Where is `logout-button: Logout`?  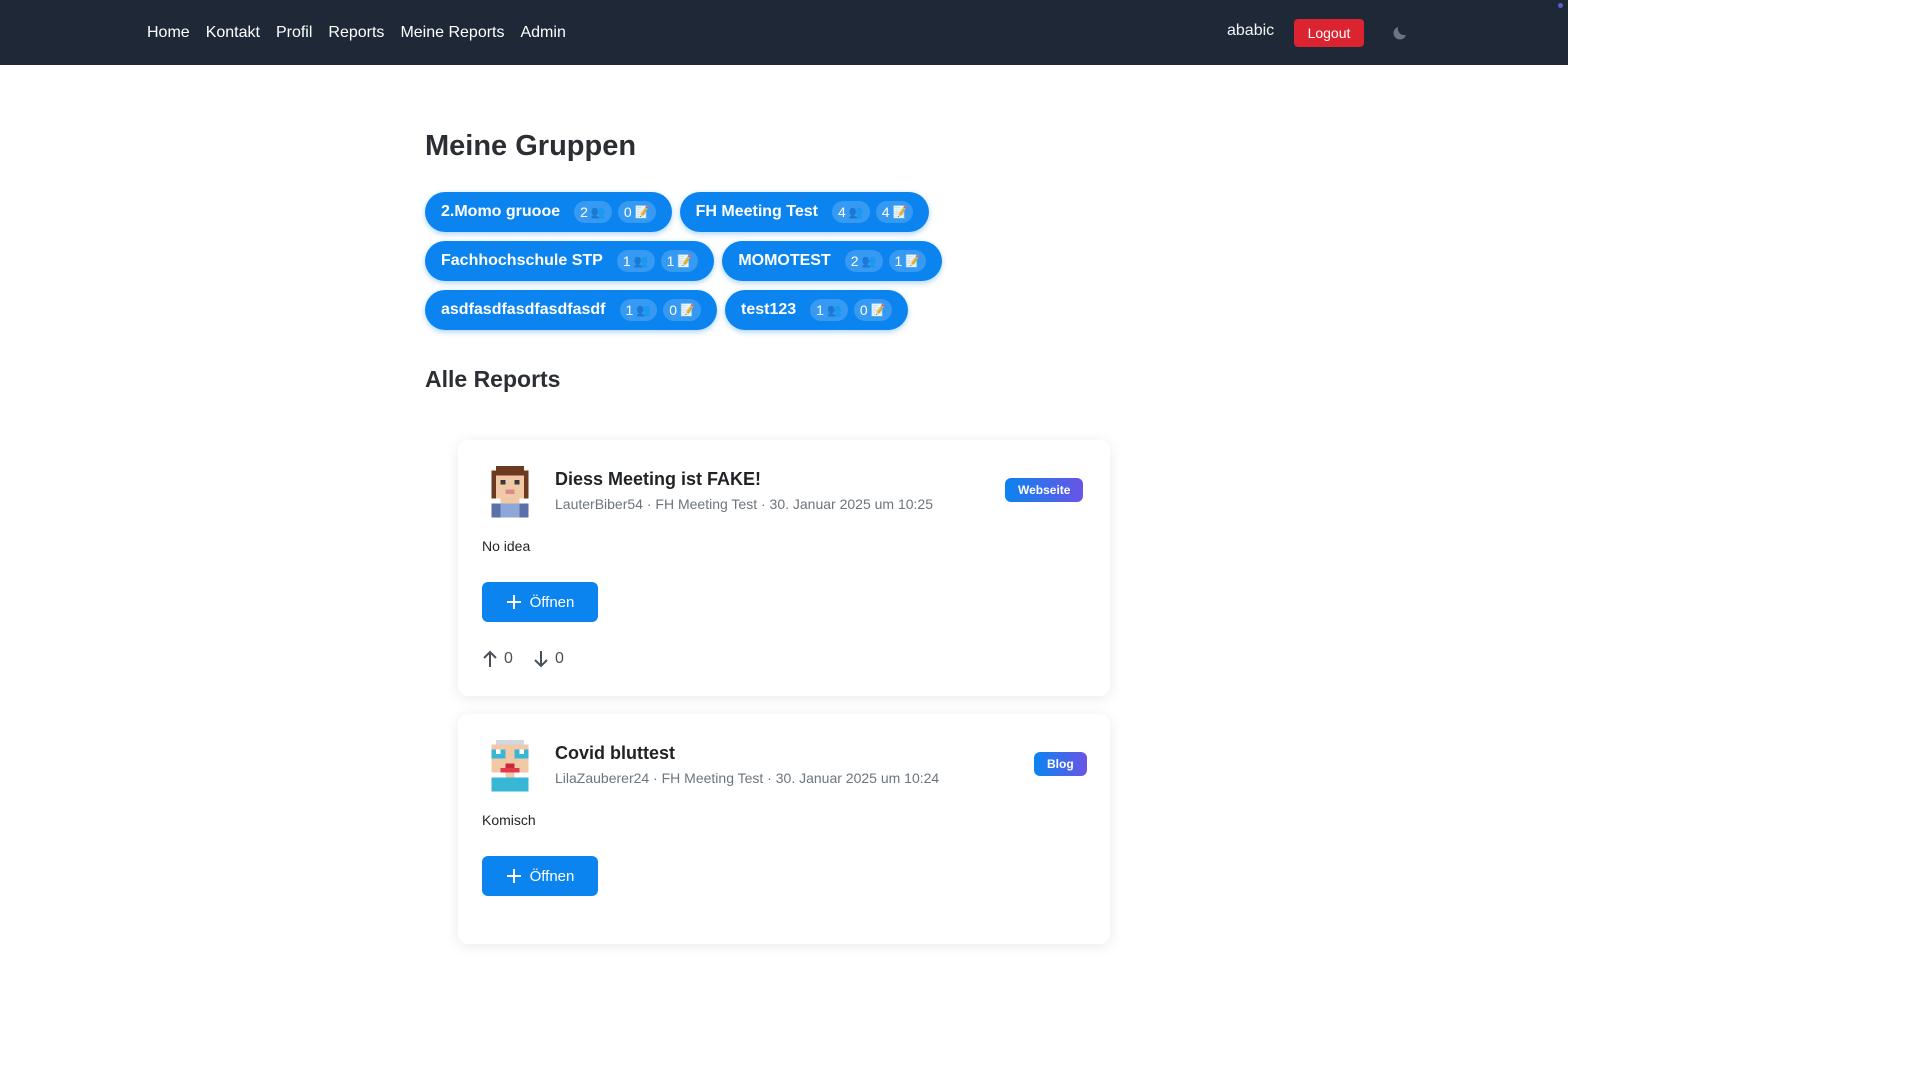
logout-button: Logout is located at coordinates (1329, 33).